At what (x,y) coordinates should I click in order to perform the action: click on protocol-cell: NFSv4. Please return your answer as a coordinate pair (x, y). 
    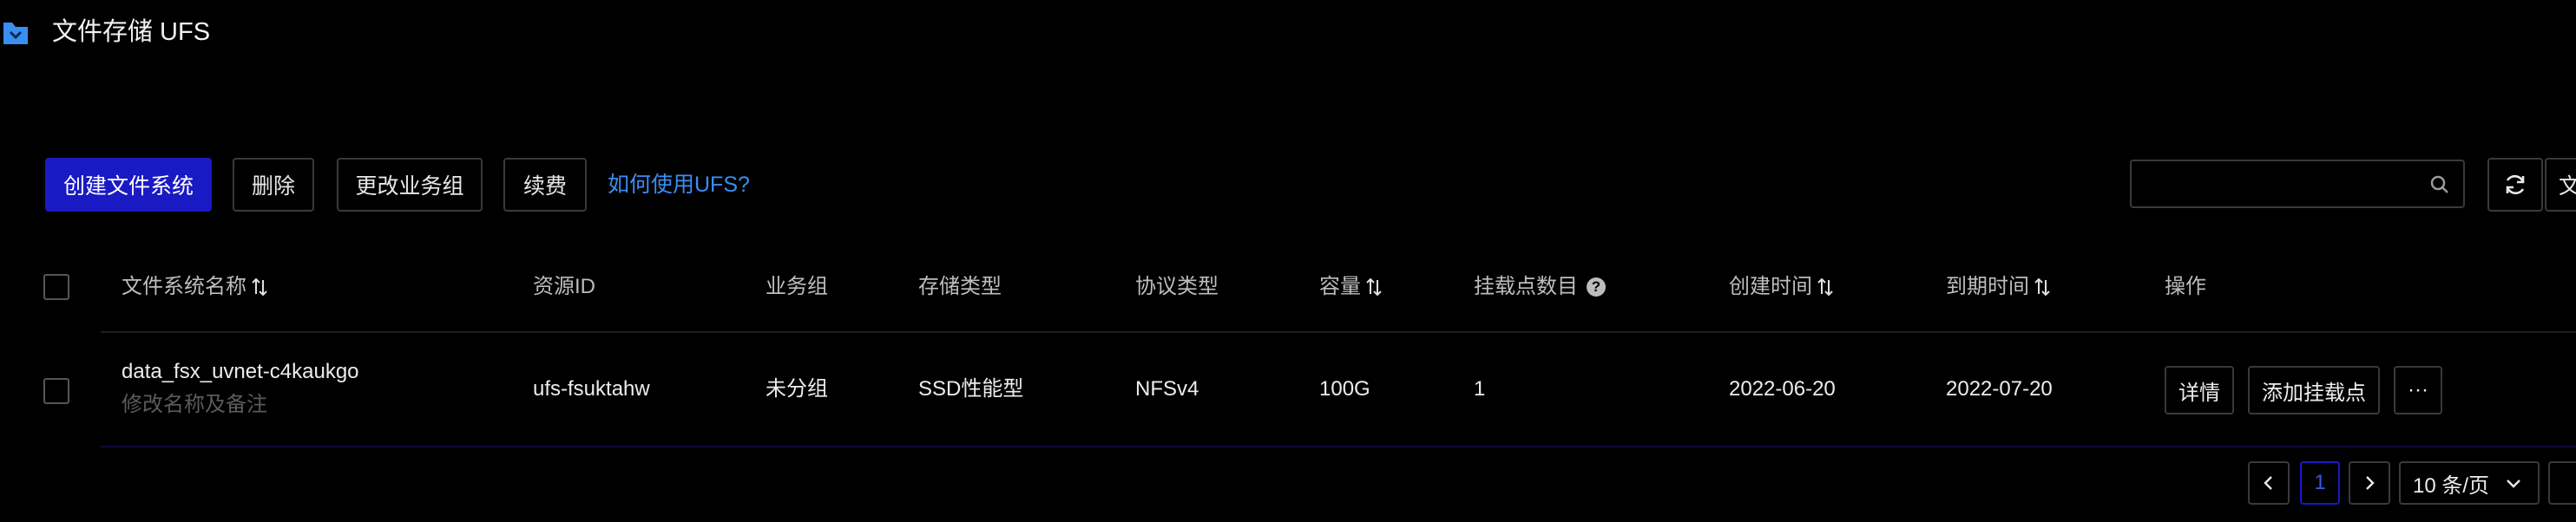
    Looking at the image, I should click on (1167, 389).